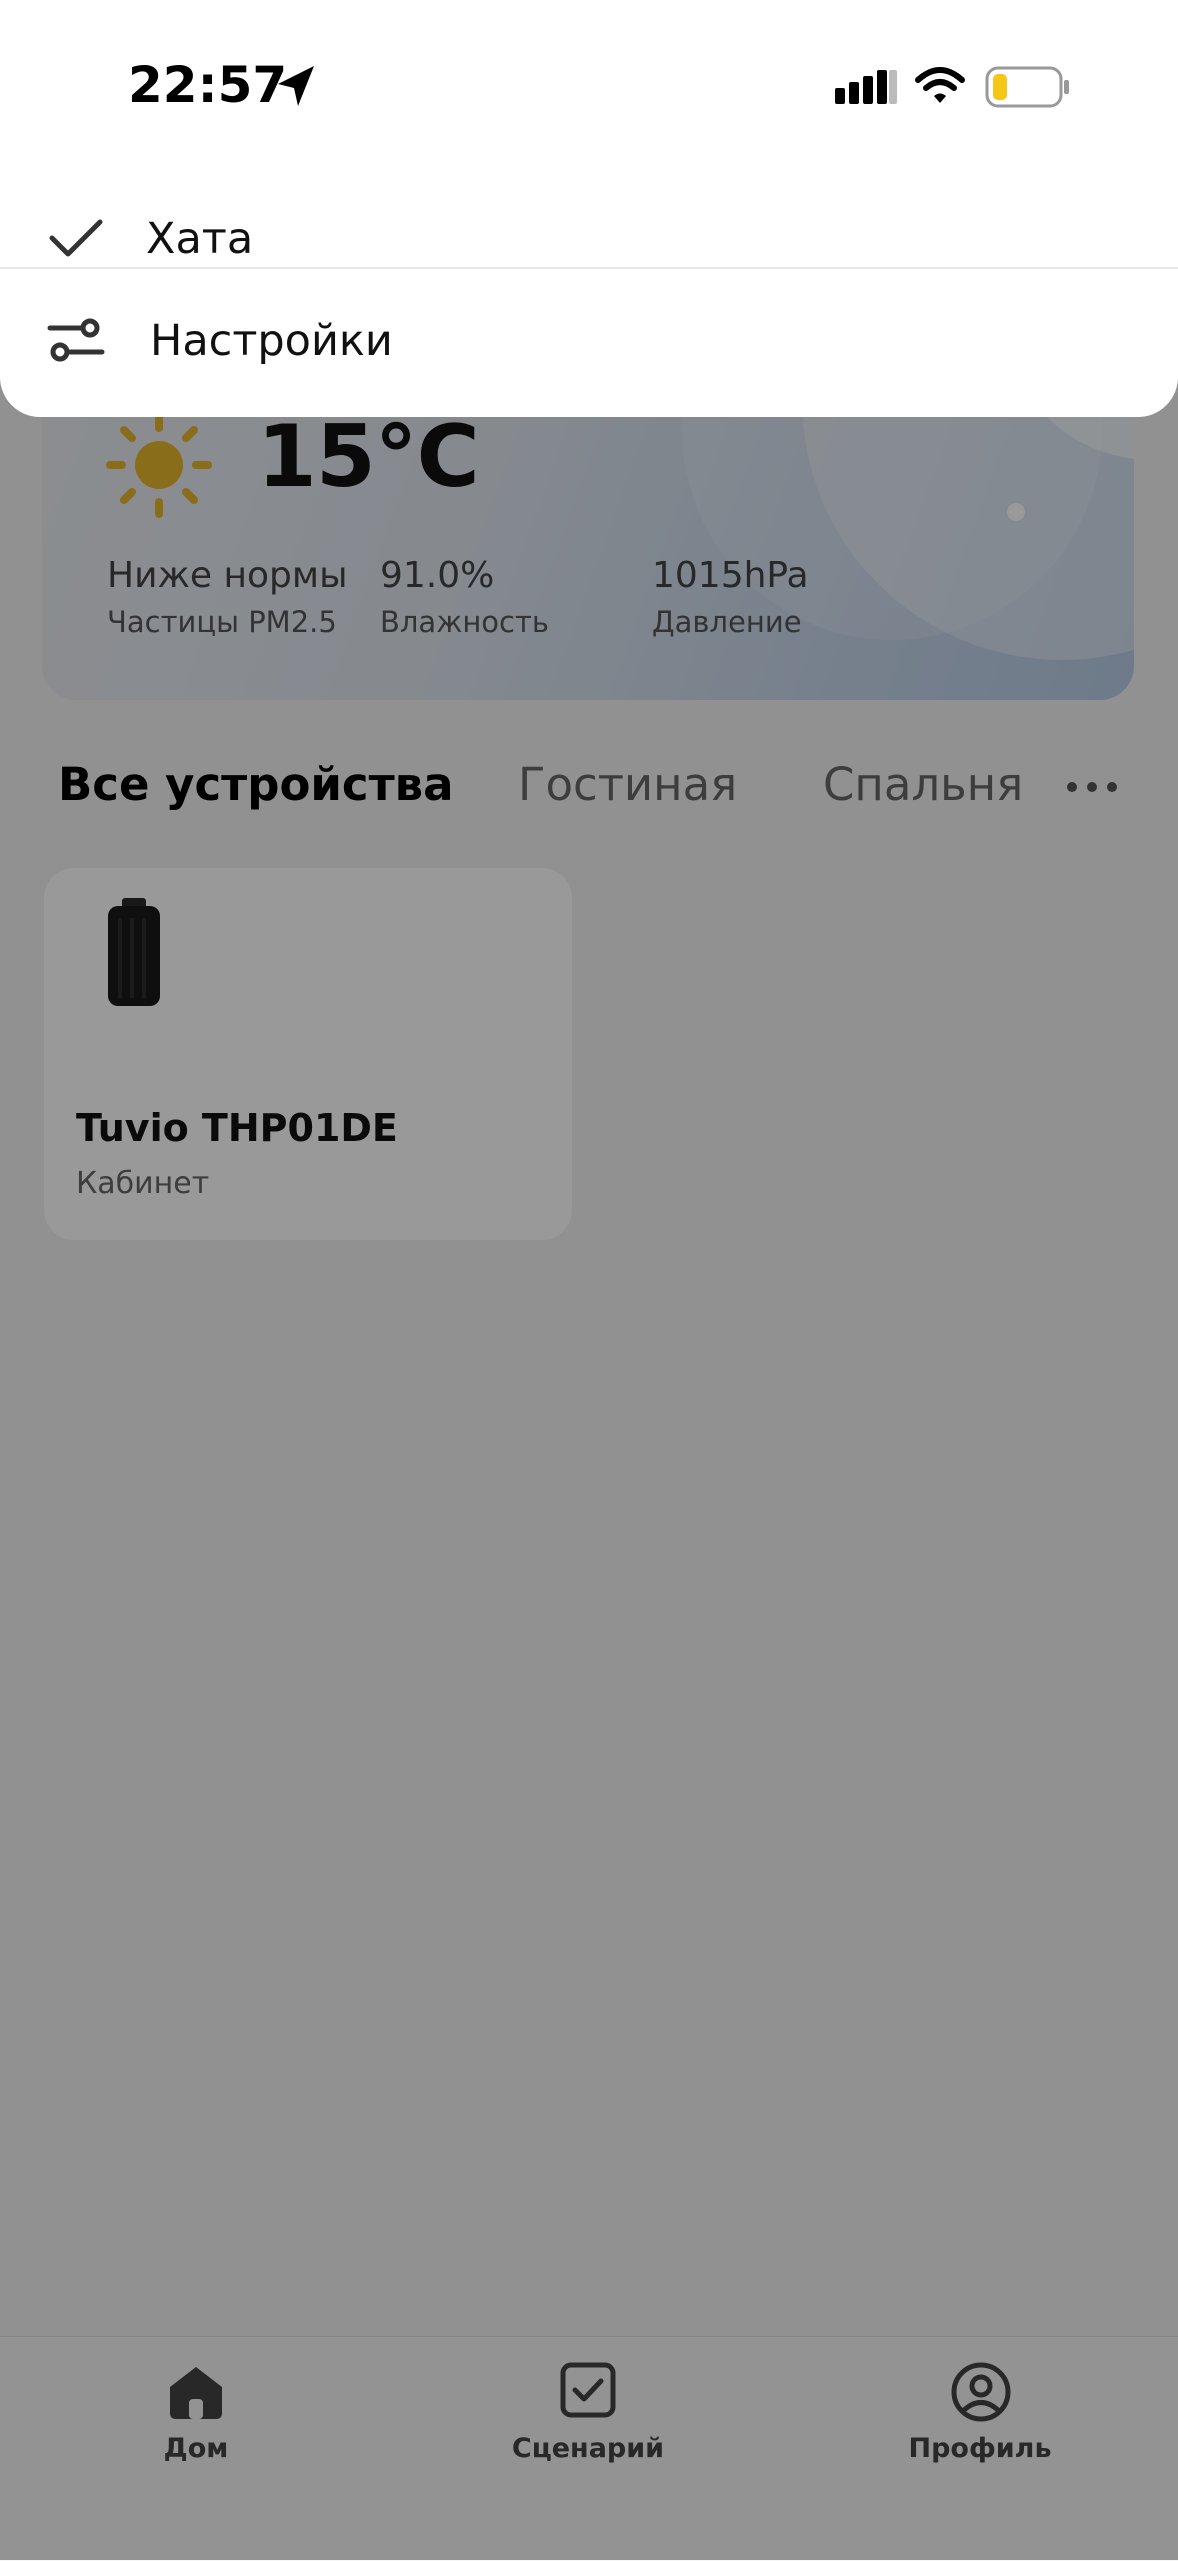  What do you see at coordinates (296, 86) in the screenshot?
I see `location-arrow-icon` at bounding box center [296, 86].